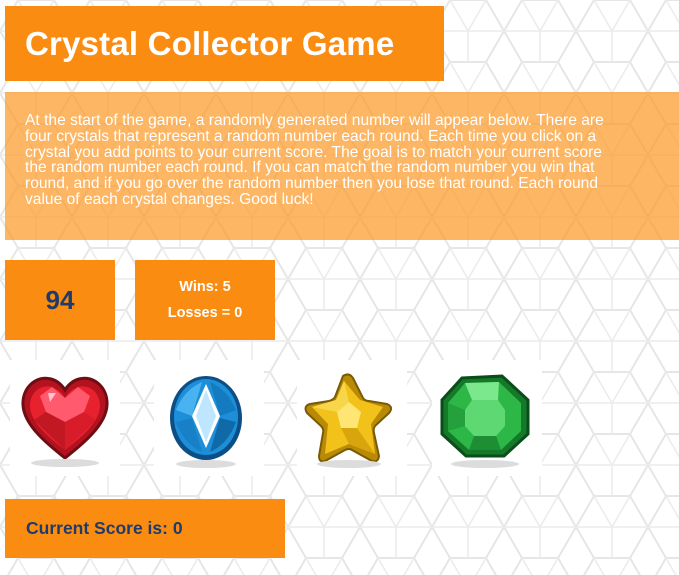 The width and height of the screenshot is (679, 575). What do you see at coordinates (206, 422) in the screenshot?
I see `blue-oval-crystal-icon` at bounding box center [206, 422].